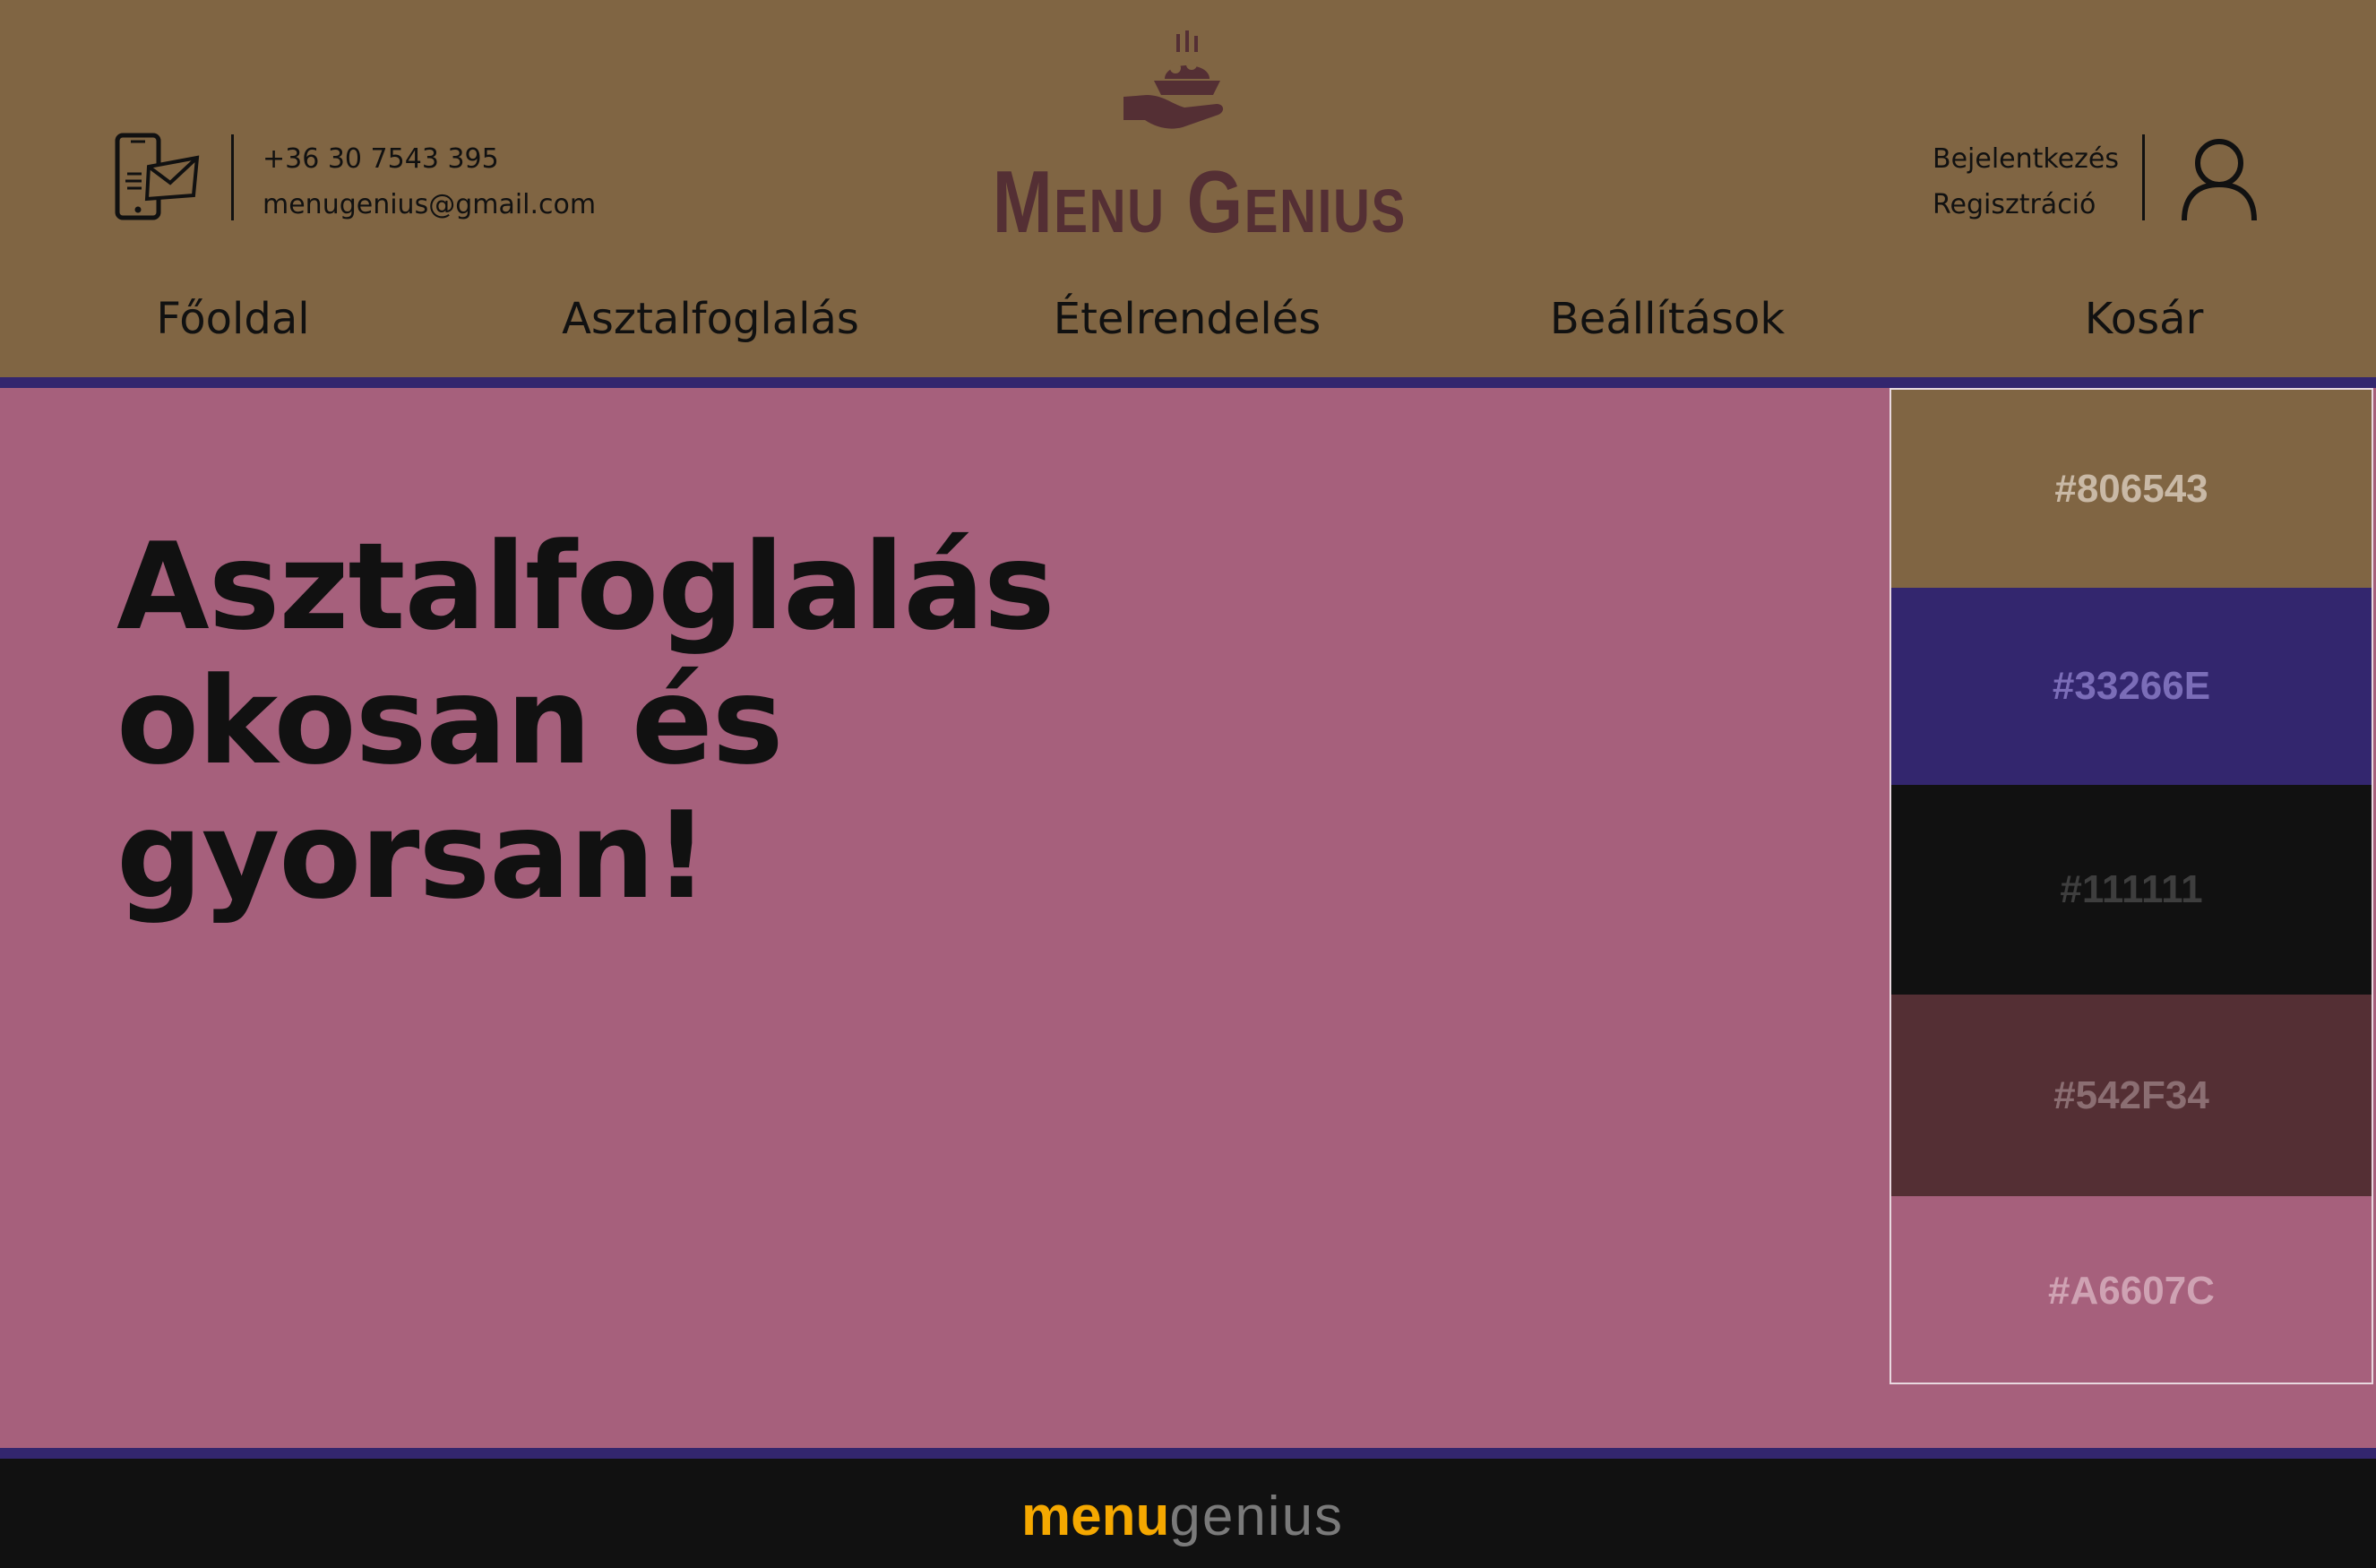 The image size is (2376, 1568). I want to click on nav-item-table-booking: Asztalfoglalás, so click(710, 319).